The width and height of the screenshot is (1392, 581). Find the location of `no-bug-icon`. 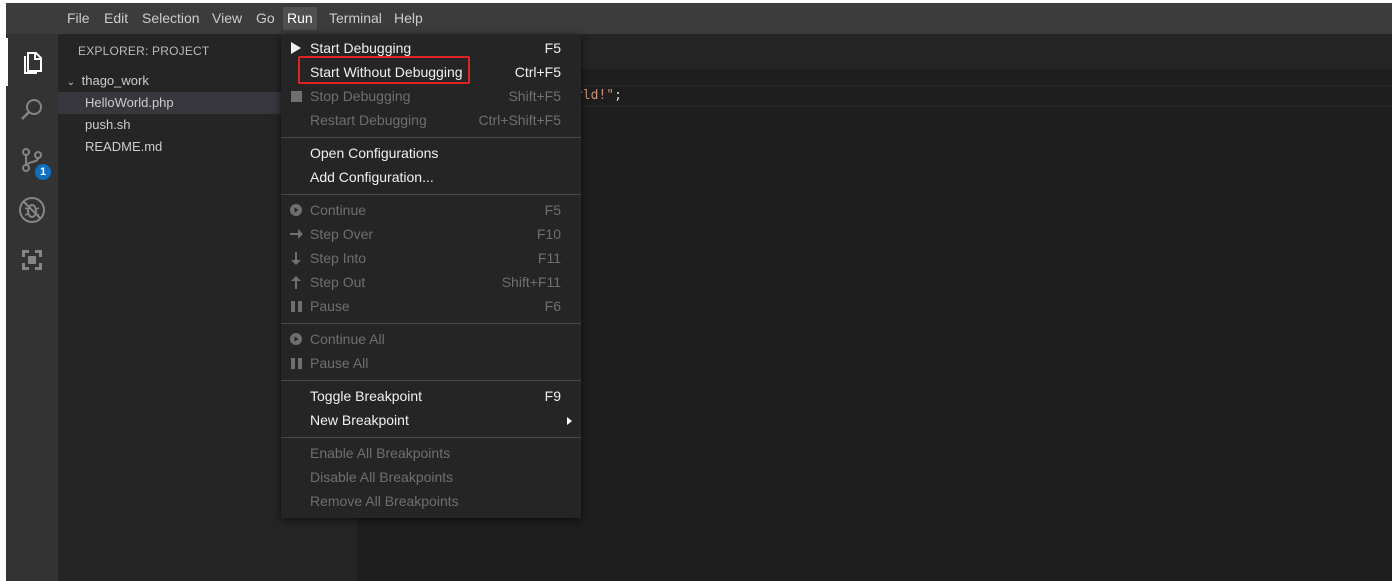

no-bug-icon is located at coordinates (32, 210).